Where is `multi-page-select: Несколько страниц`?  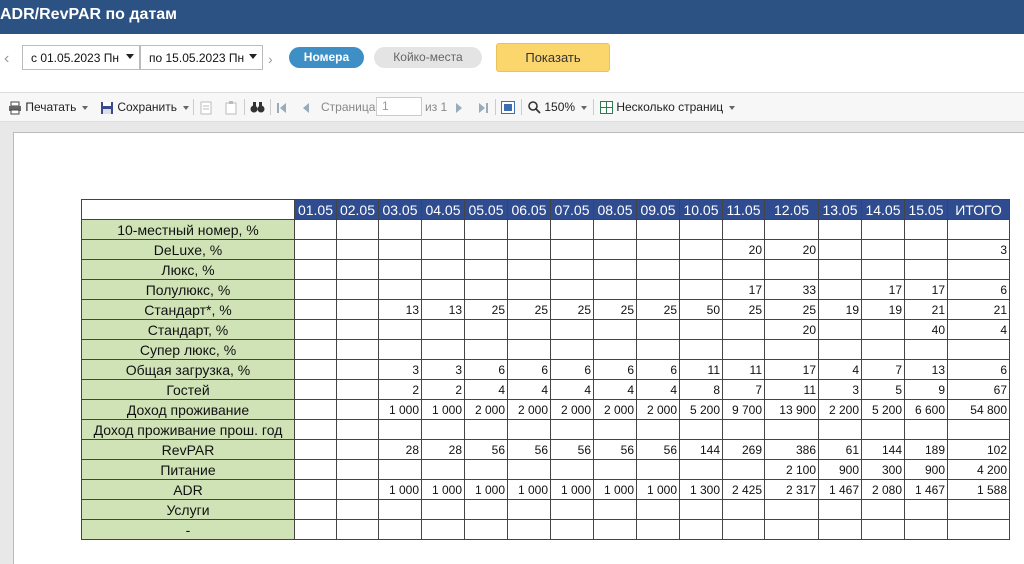 multi-page-select: Несколько страниц is located at coordinates (668, 107).